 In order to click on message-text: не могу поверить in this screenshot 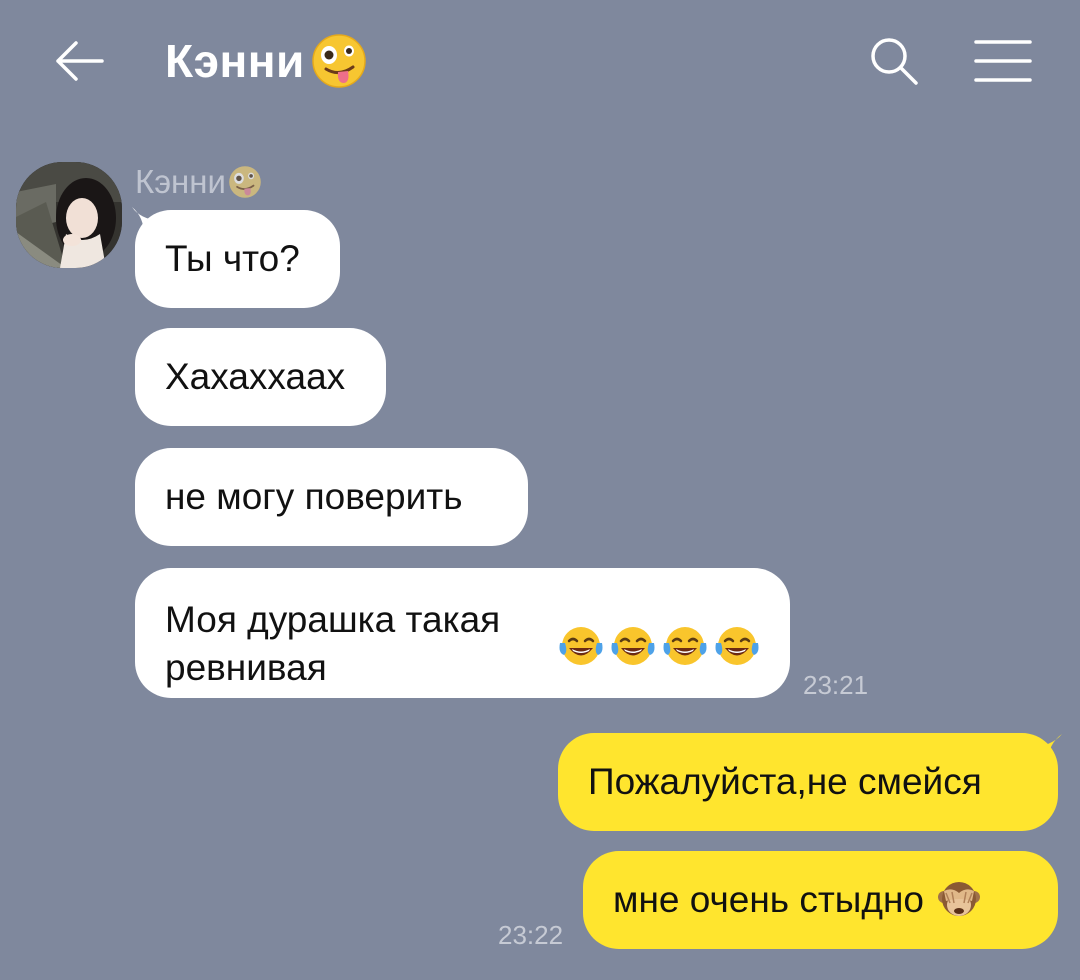, I will do `click(314, 496)`.